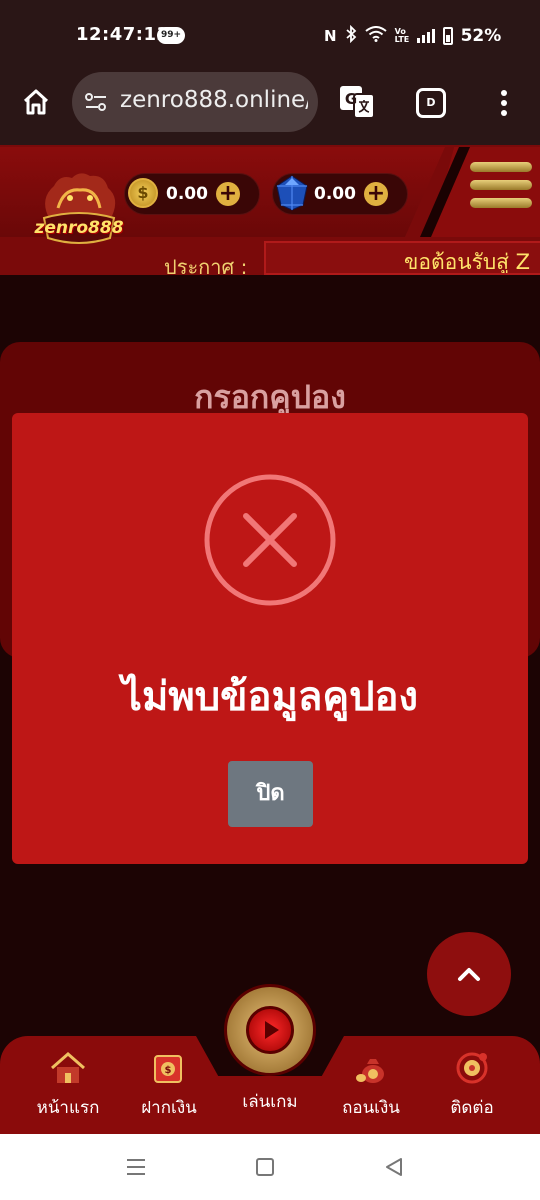 The height and width of the screenshot is (1200, 540). I want to click on contact-icon, so click(472, 1068).